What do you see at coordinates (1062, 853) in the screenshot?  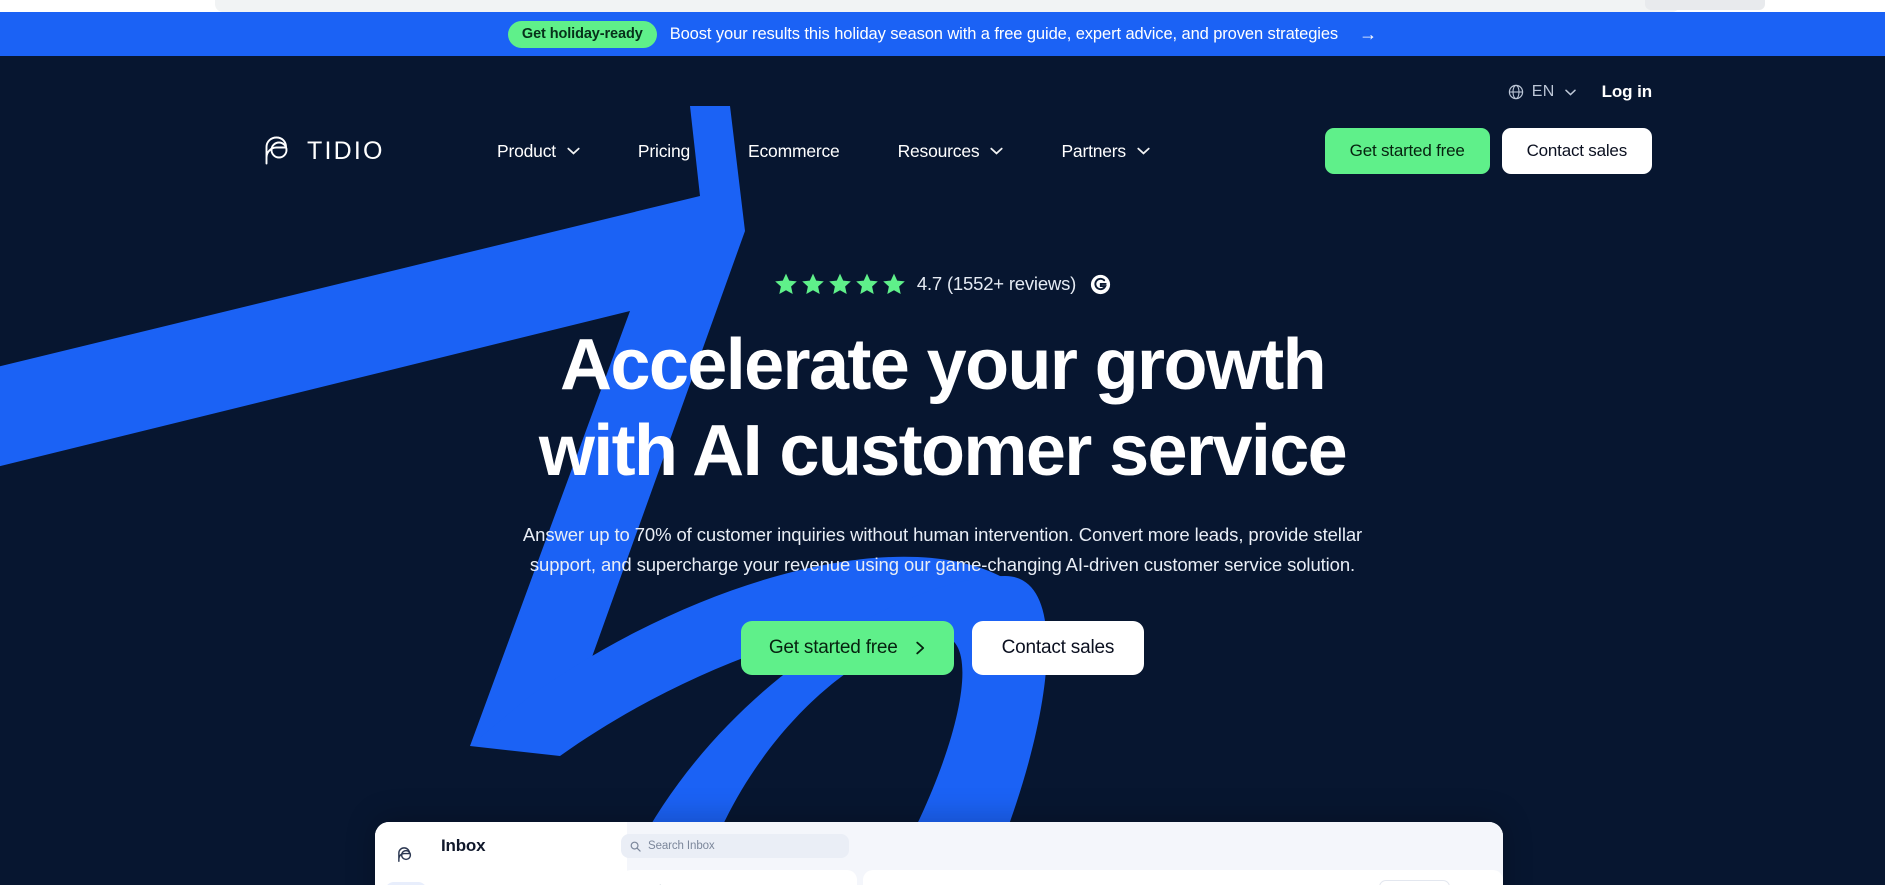 I see `app-main-area: Search Inbox 👋 Unassigned` at bounding box center [1062, 853].